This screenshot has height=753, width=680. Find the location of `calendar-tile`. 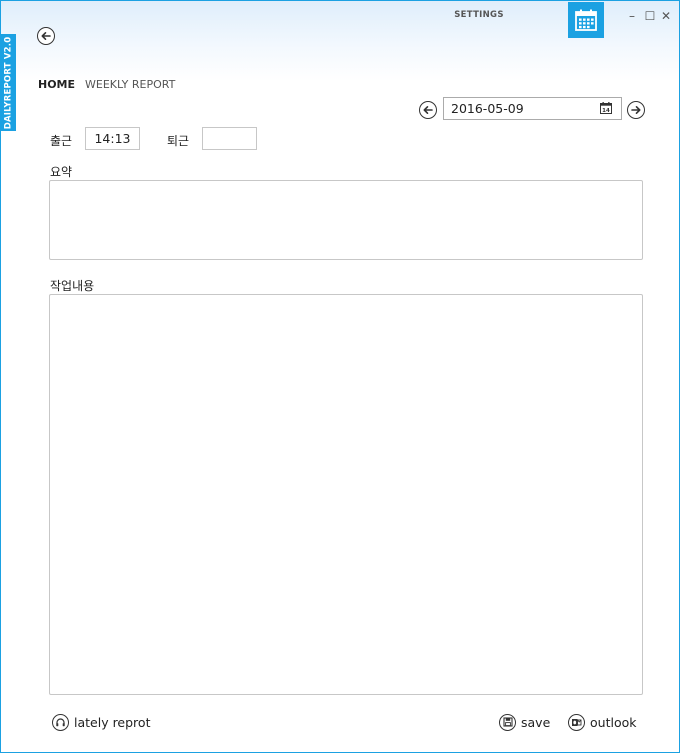

calendar-tile is located at coordinates (586, 20).